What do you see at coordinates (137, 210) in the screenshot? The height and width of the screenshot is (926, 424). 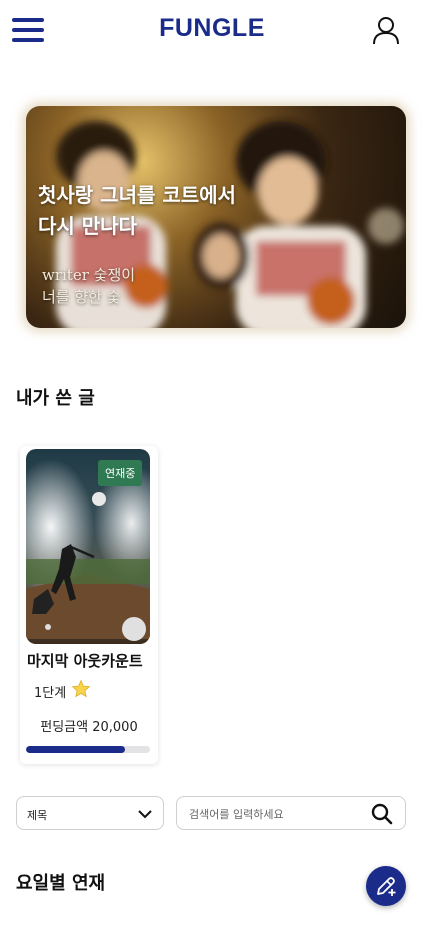 I see `banner-title: 첫사랑 그녀를 코트에서 다시 만나다` at bounding box center [137, 210].